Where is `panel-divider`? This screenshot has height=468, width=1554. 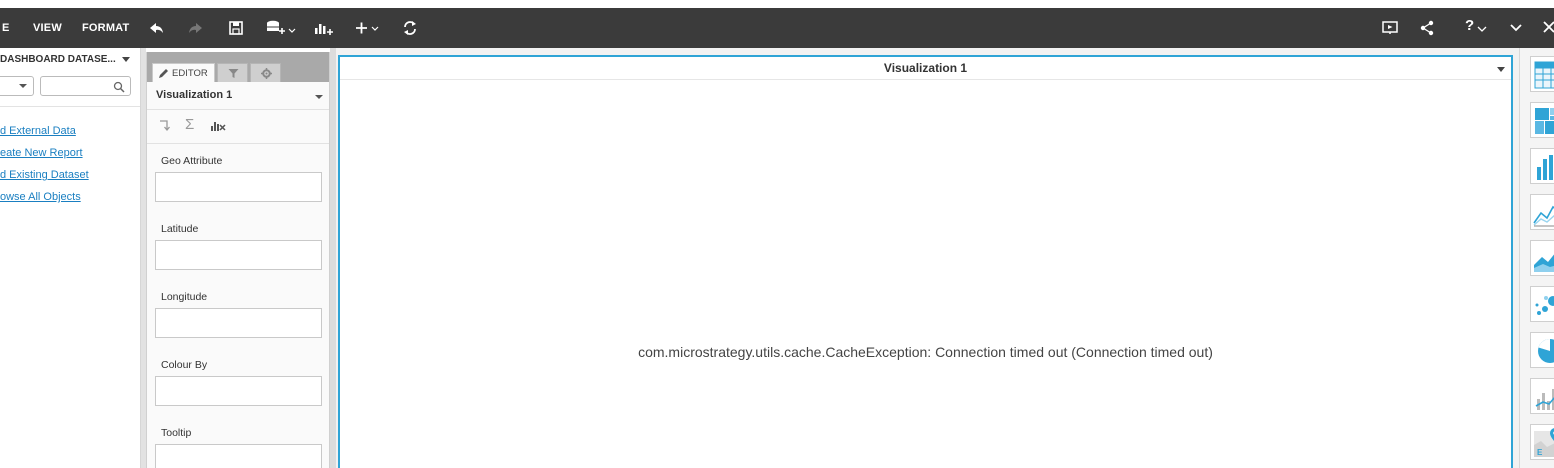 panel-divider is located at coordinates (70, 106).